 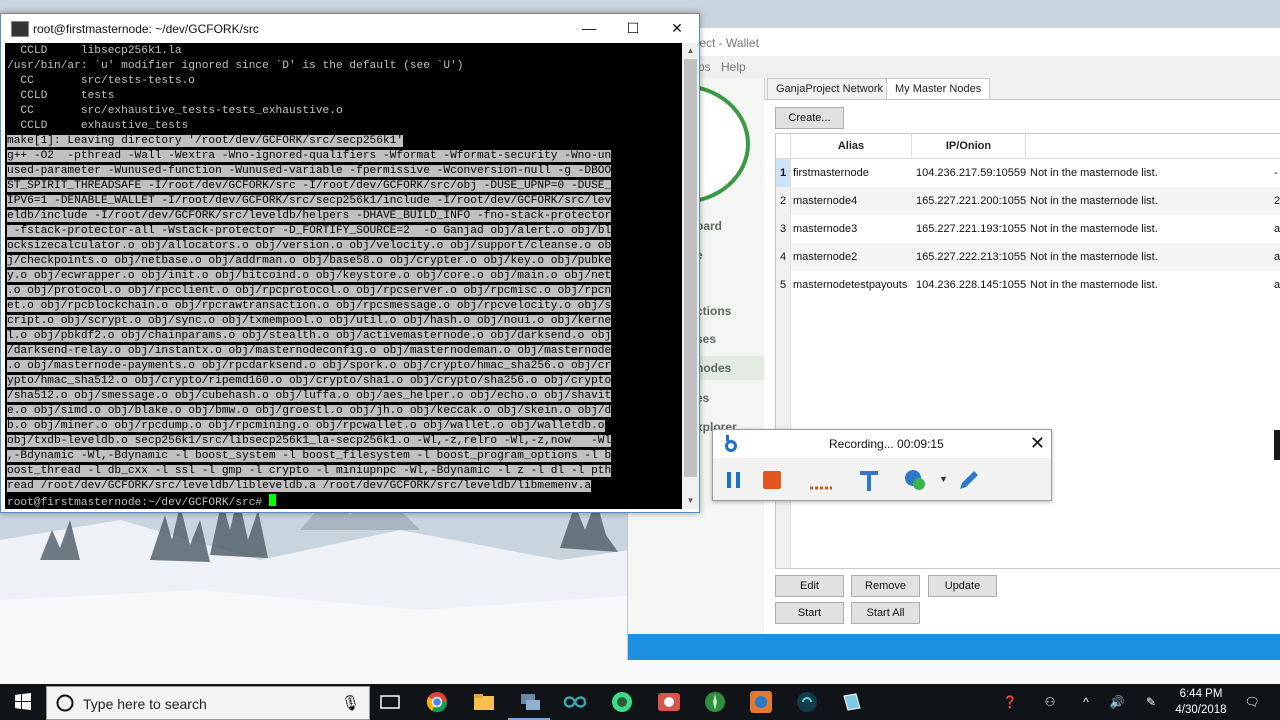 What do you see at coordinates (1252, 702) in the screenshot?
I see `notifications-icon: 🗨` at bounding box center [1252, 702].